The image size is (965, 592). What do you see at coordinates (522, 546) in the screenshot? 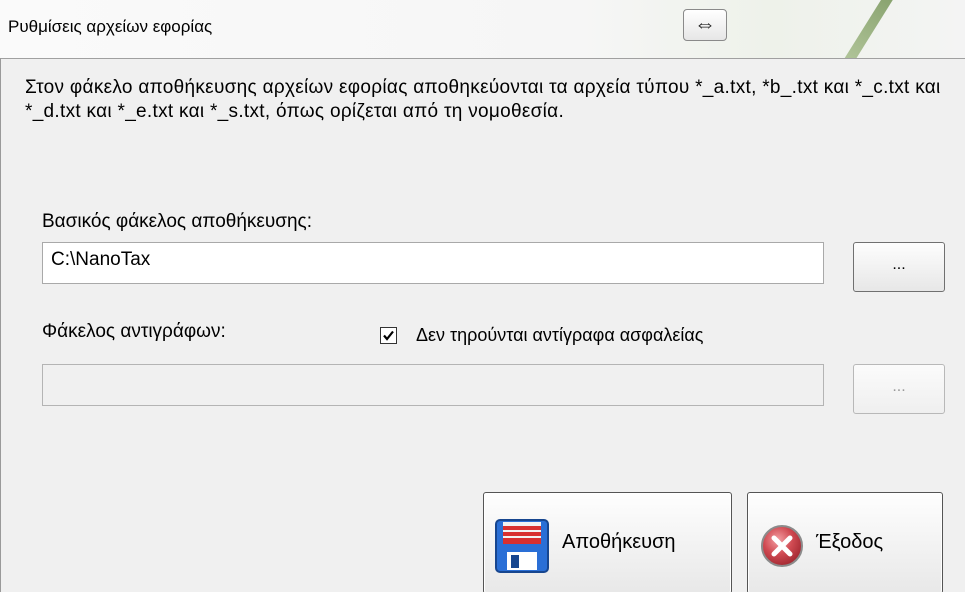
I see `floppy-disk-icon` at bounding box center [522, 546].